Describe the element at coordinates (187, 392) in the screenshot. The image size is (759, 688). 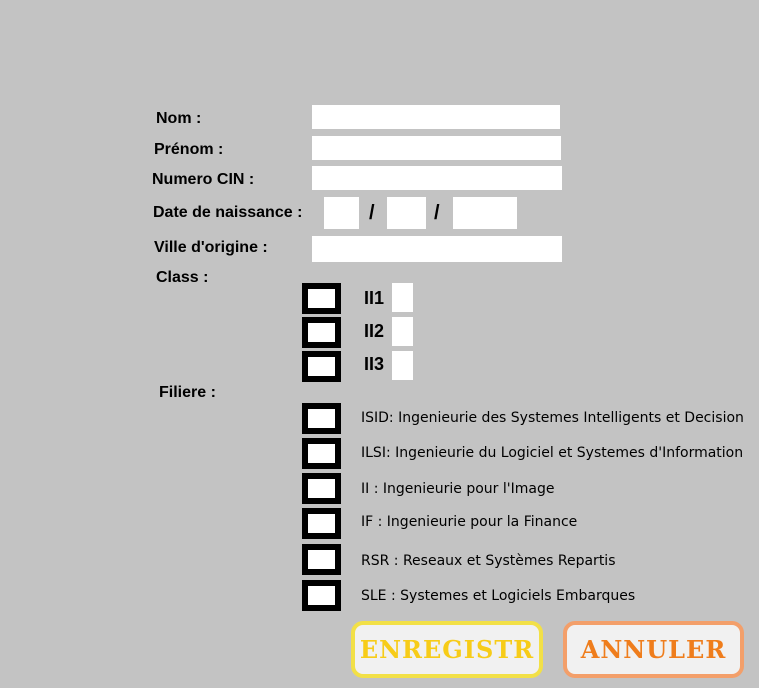
I see `filiere-label: Filiere :` at that location.